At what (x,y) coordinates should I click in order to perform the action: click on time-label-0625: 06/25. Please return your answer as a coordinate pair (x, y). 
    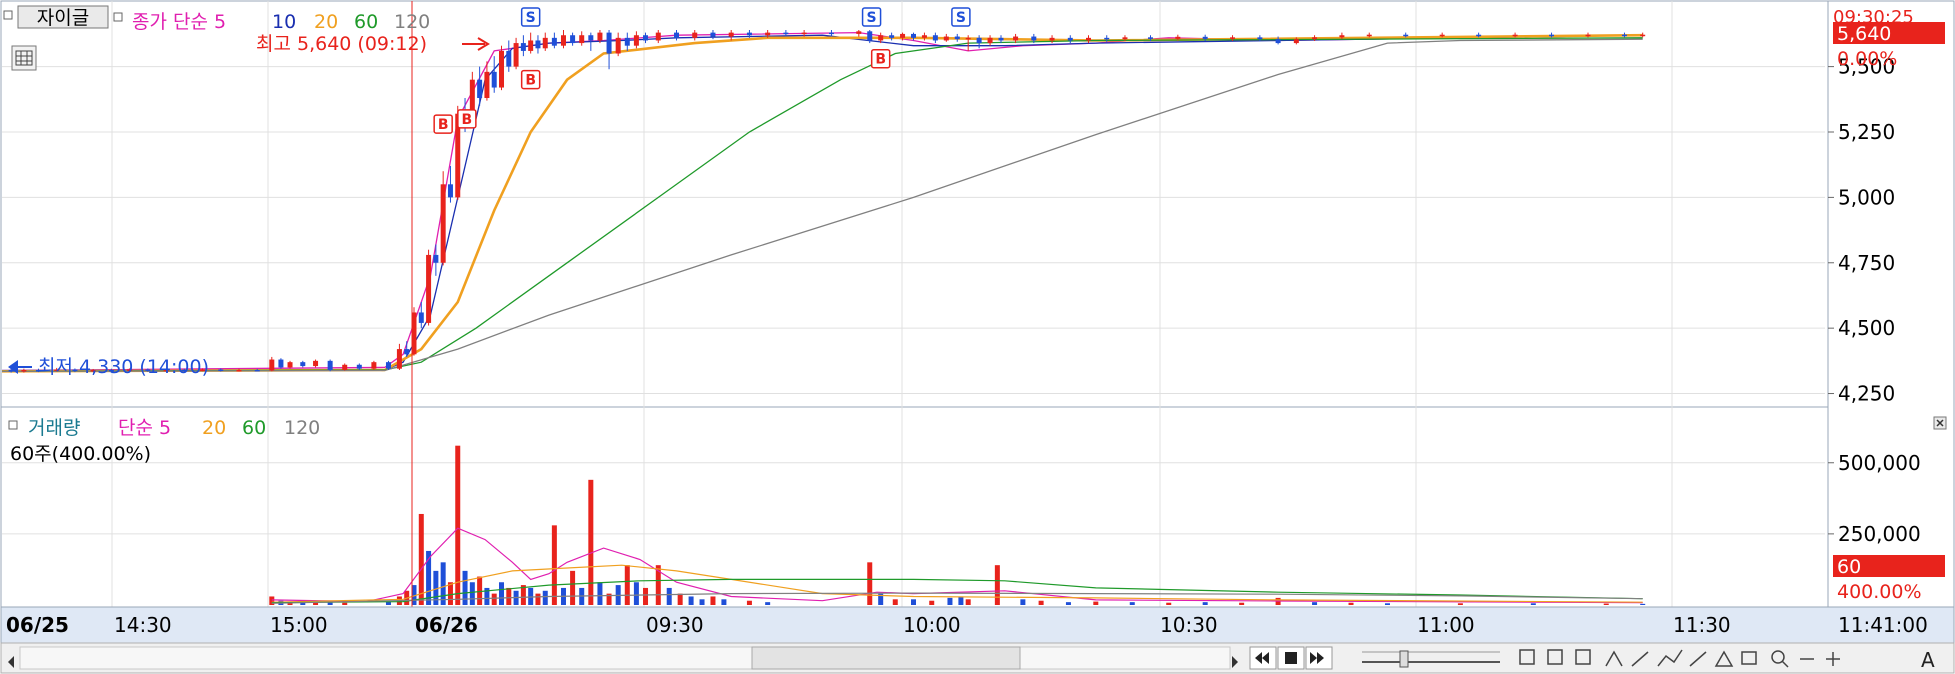
    Looking at the image, I should click on (37, 625).